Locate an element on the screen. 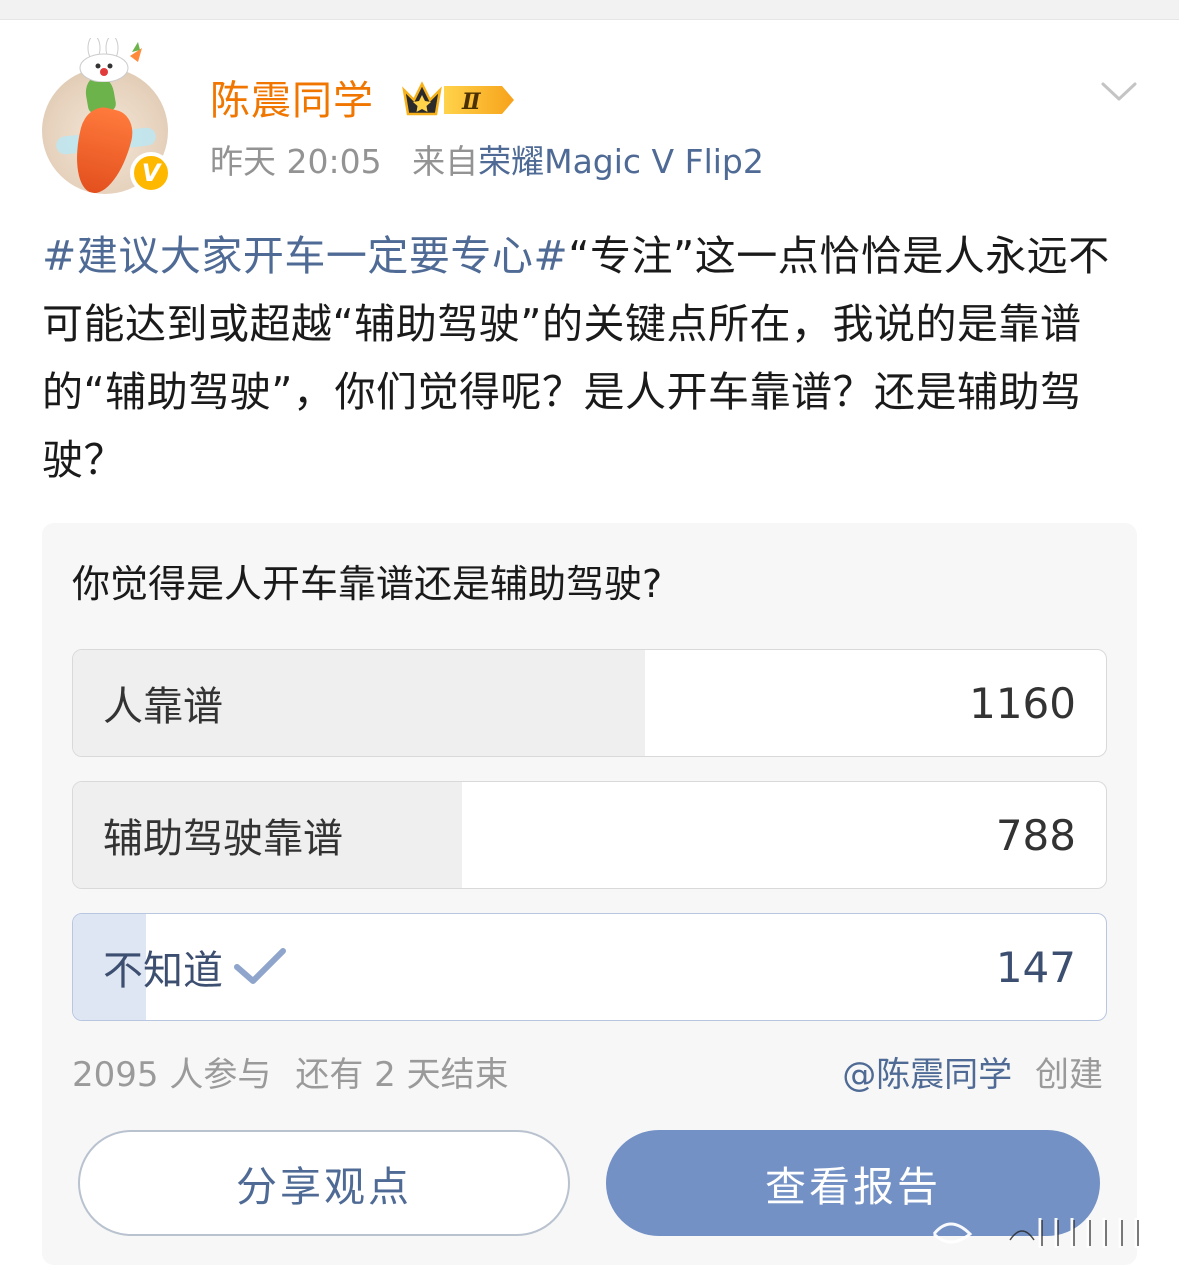  post-time: 昨天 20:05 is located at coordinates (296, 161).